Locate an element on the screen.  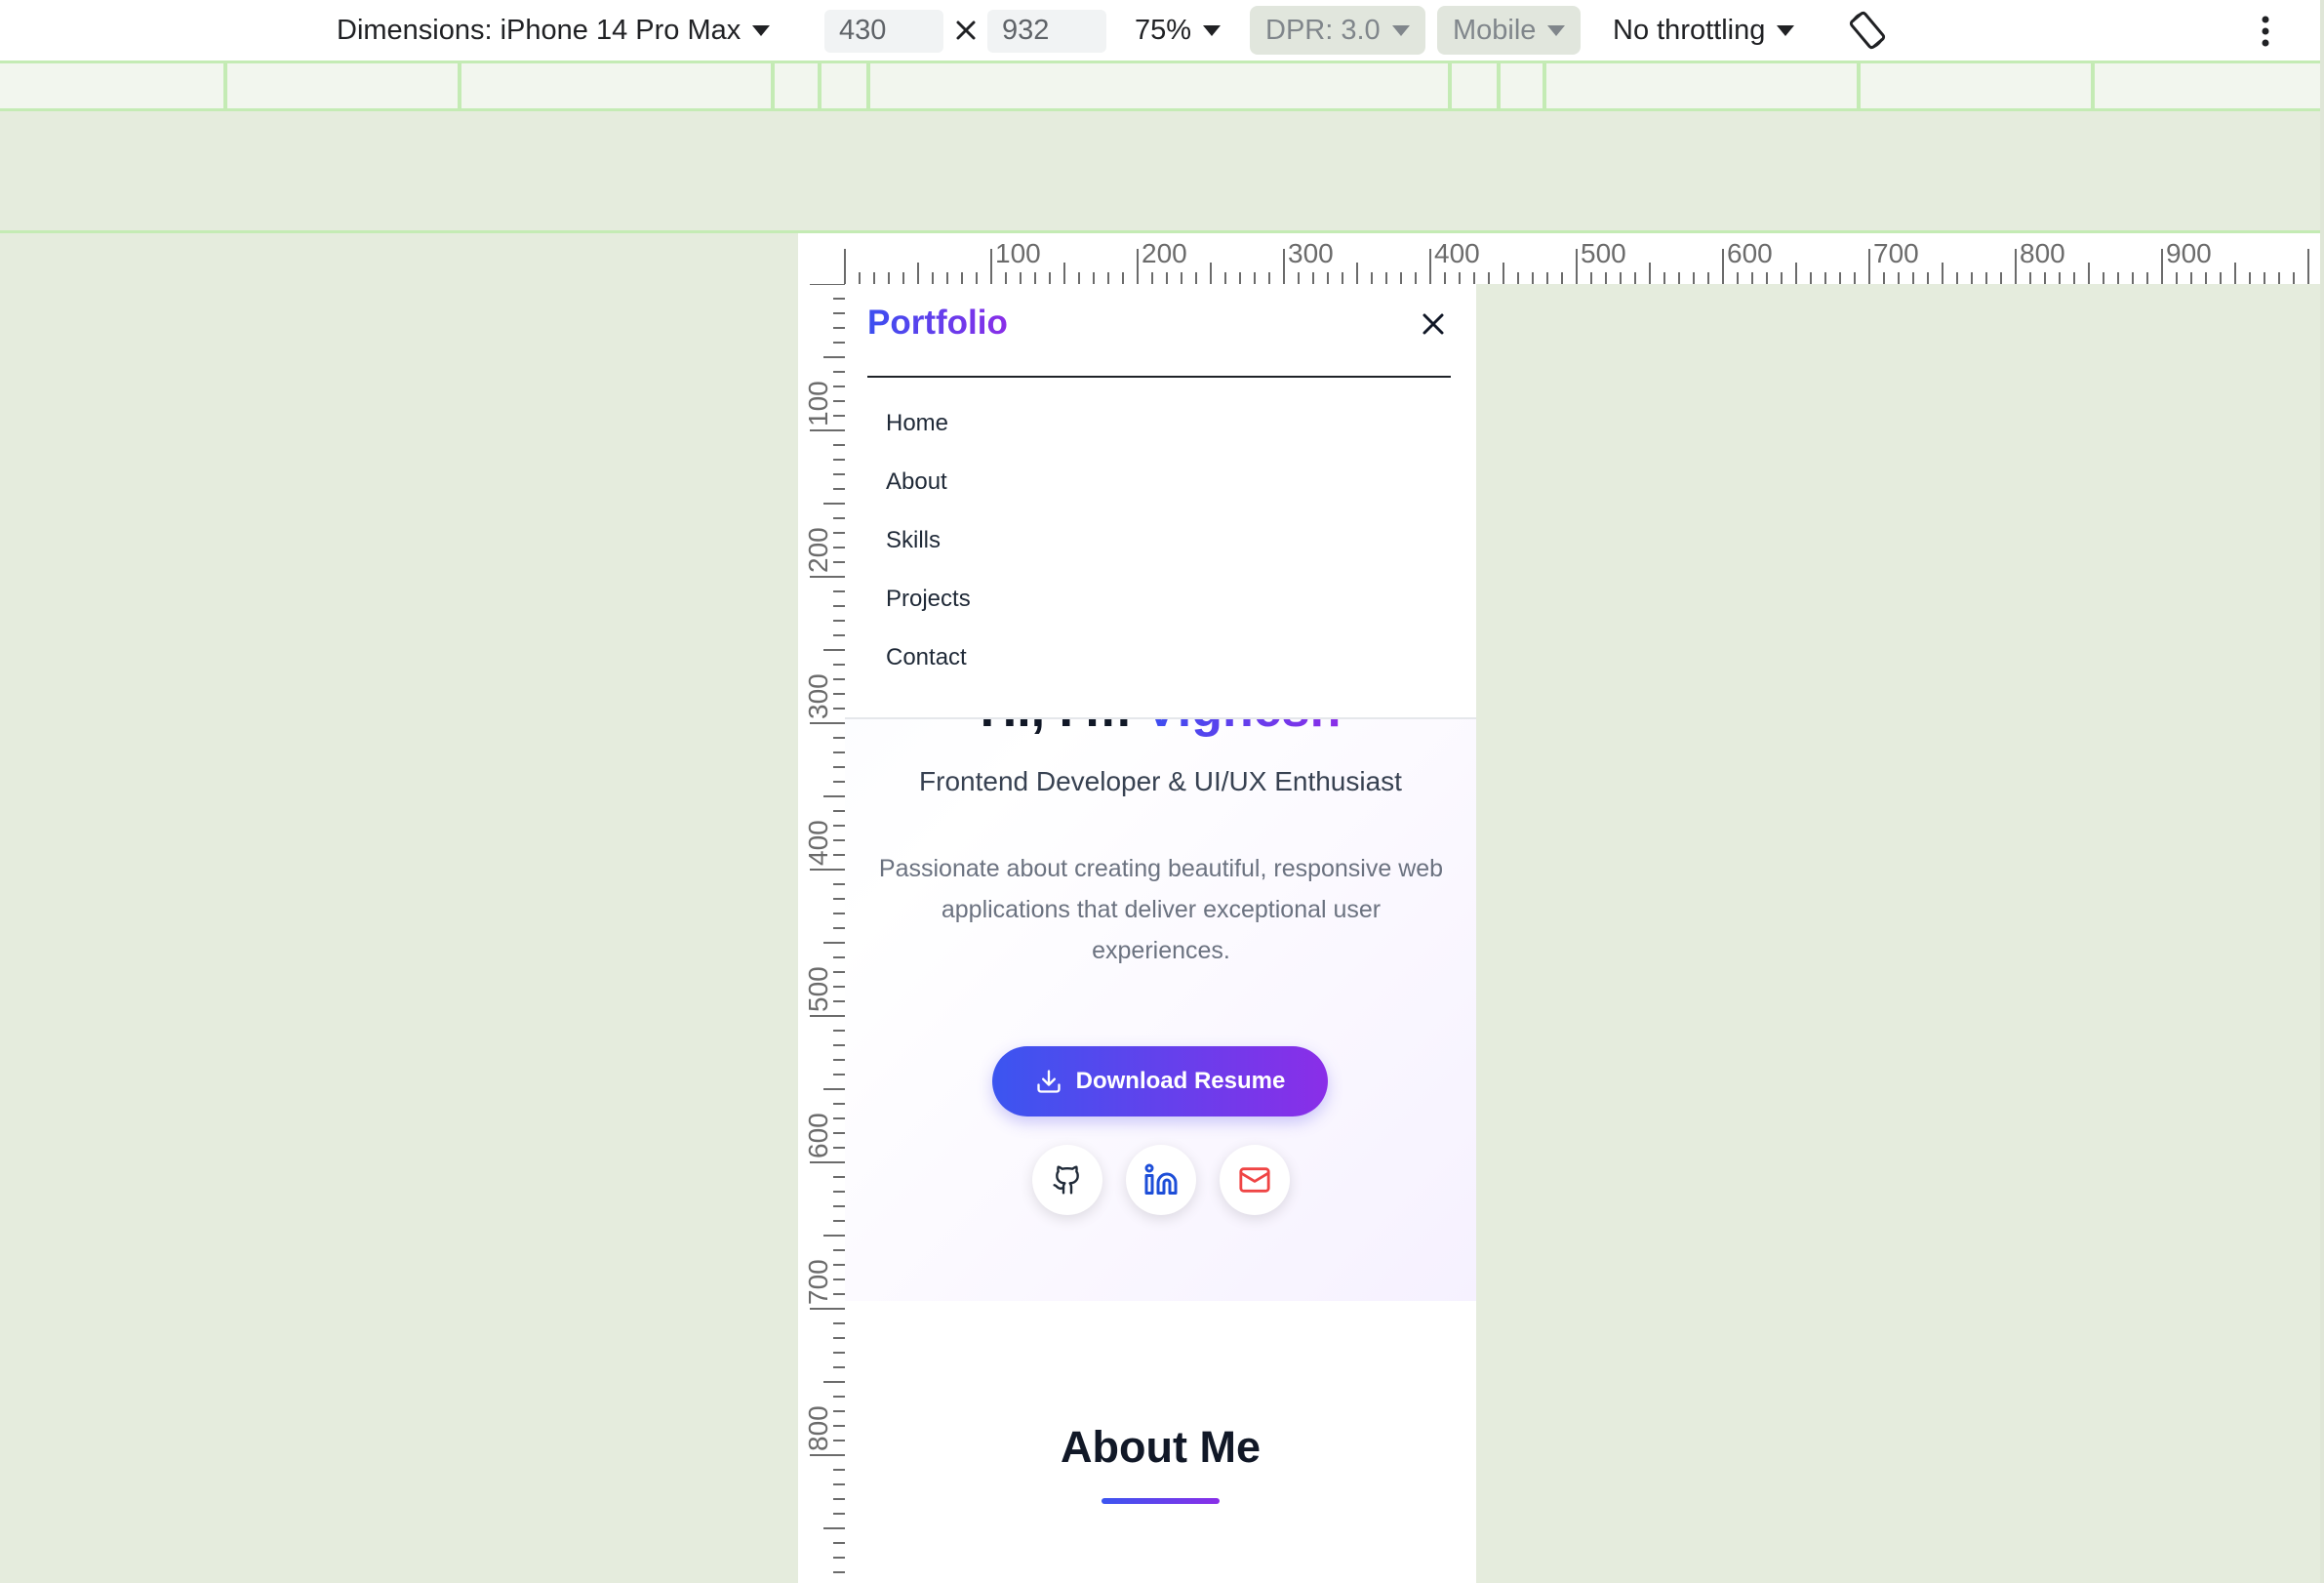
close-menu-button is located at coordinates (1433, 324).